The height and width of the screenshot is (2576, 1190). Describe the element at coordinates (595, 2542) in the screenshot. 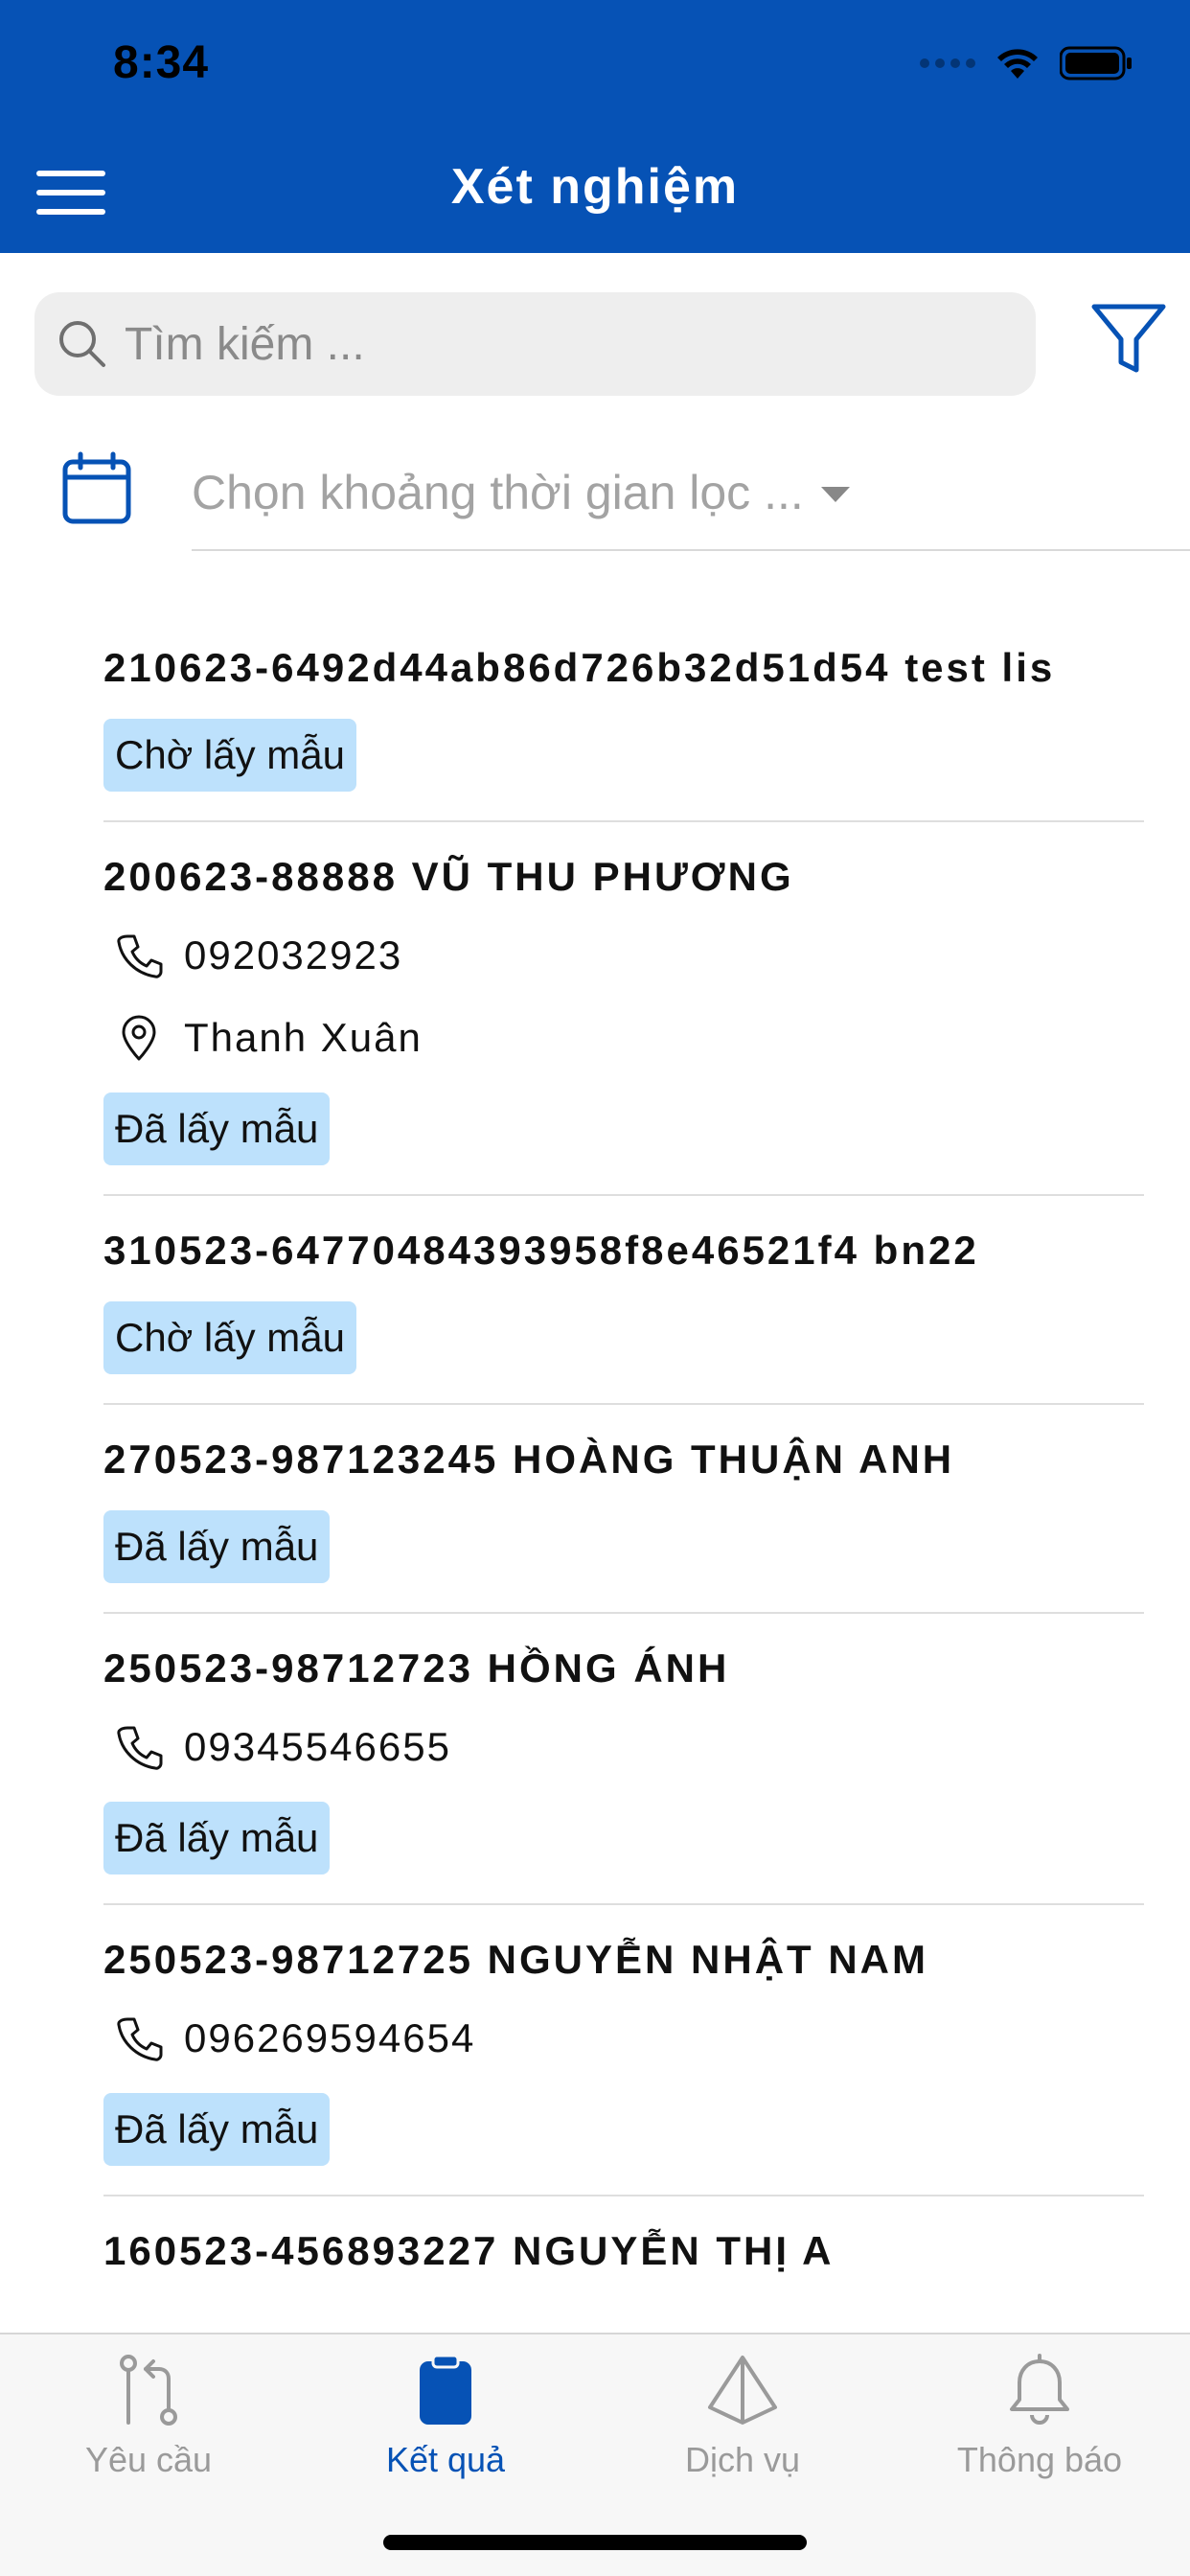

I see `home-indicator` at that location.